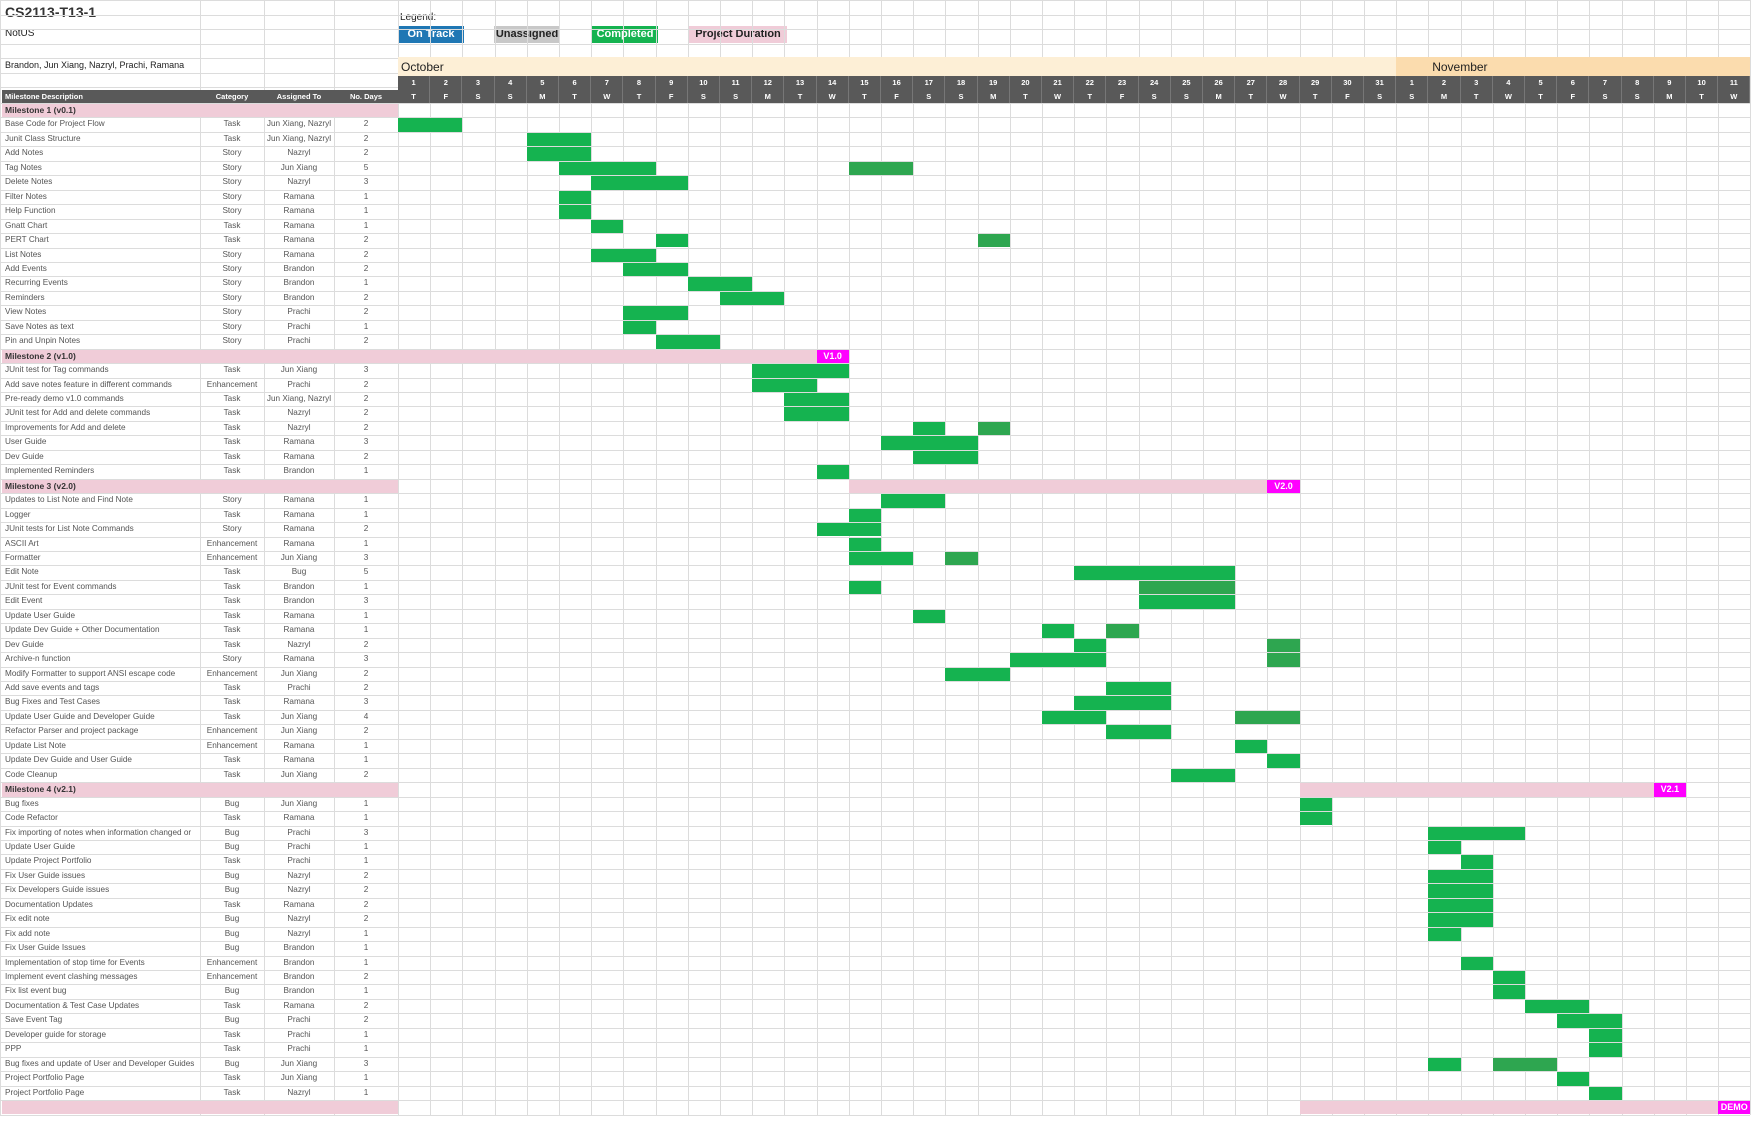 The height and width of the screenshot is (1133, 1760). What do you see at coordinates (101, 96) in the screenshot?
I see `column-header-milestone-description: Milestone Description` at bounding box center [101, 96].